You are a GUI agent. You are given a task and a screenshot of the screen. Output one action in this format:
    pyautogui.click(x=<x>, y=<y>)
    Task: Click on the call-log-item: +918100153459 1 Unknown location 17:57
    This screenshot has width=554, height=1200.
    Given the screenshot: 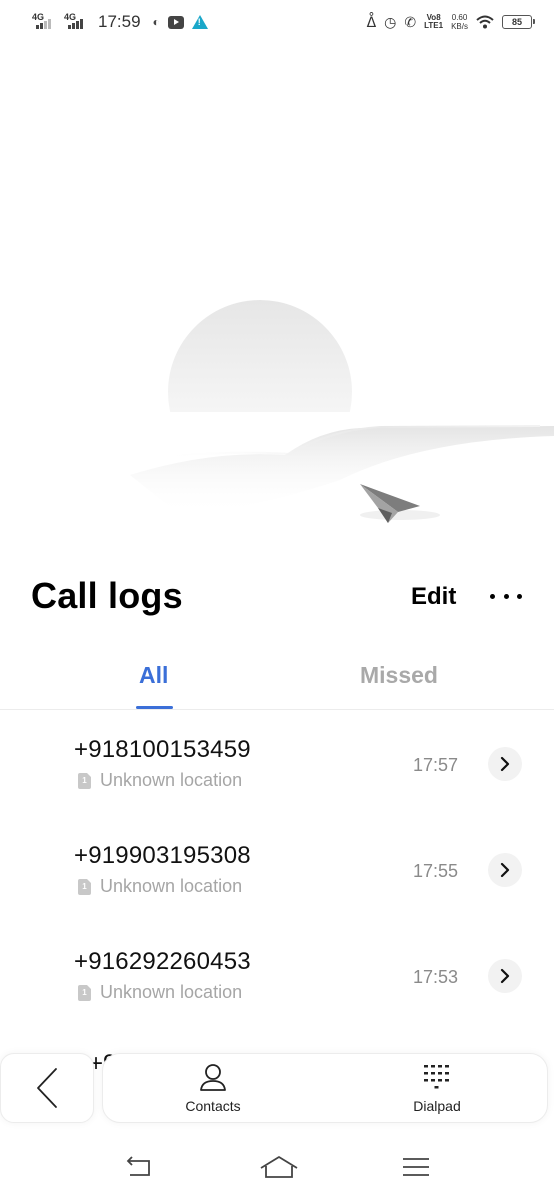 What is the action you would take?
    pyautogui.click(x=277, y=764)
    